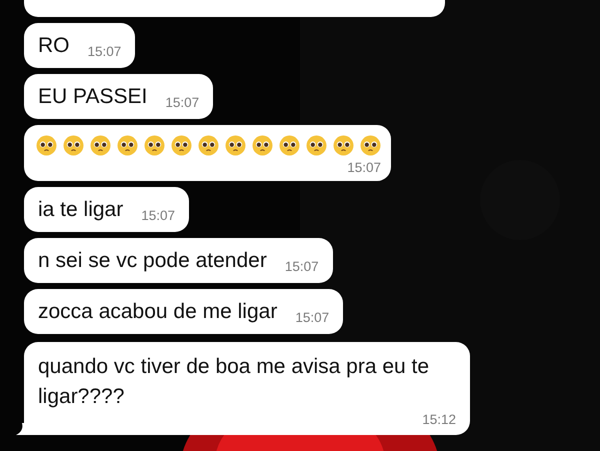 The image size is (600, 451). I want to click on message-text: zocca acabou de me ligar, so click(158, 312).